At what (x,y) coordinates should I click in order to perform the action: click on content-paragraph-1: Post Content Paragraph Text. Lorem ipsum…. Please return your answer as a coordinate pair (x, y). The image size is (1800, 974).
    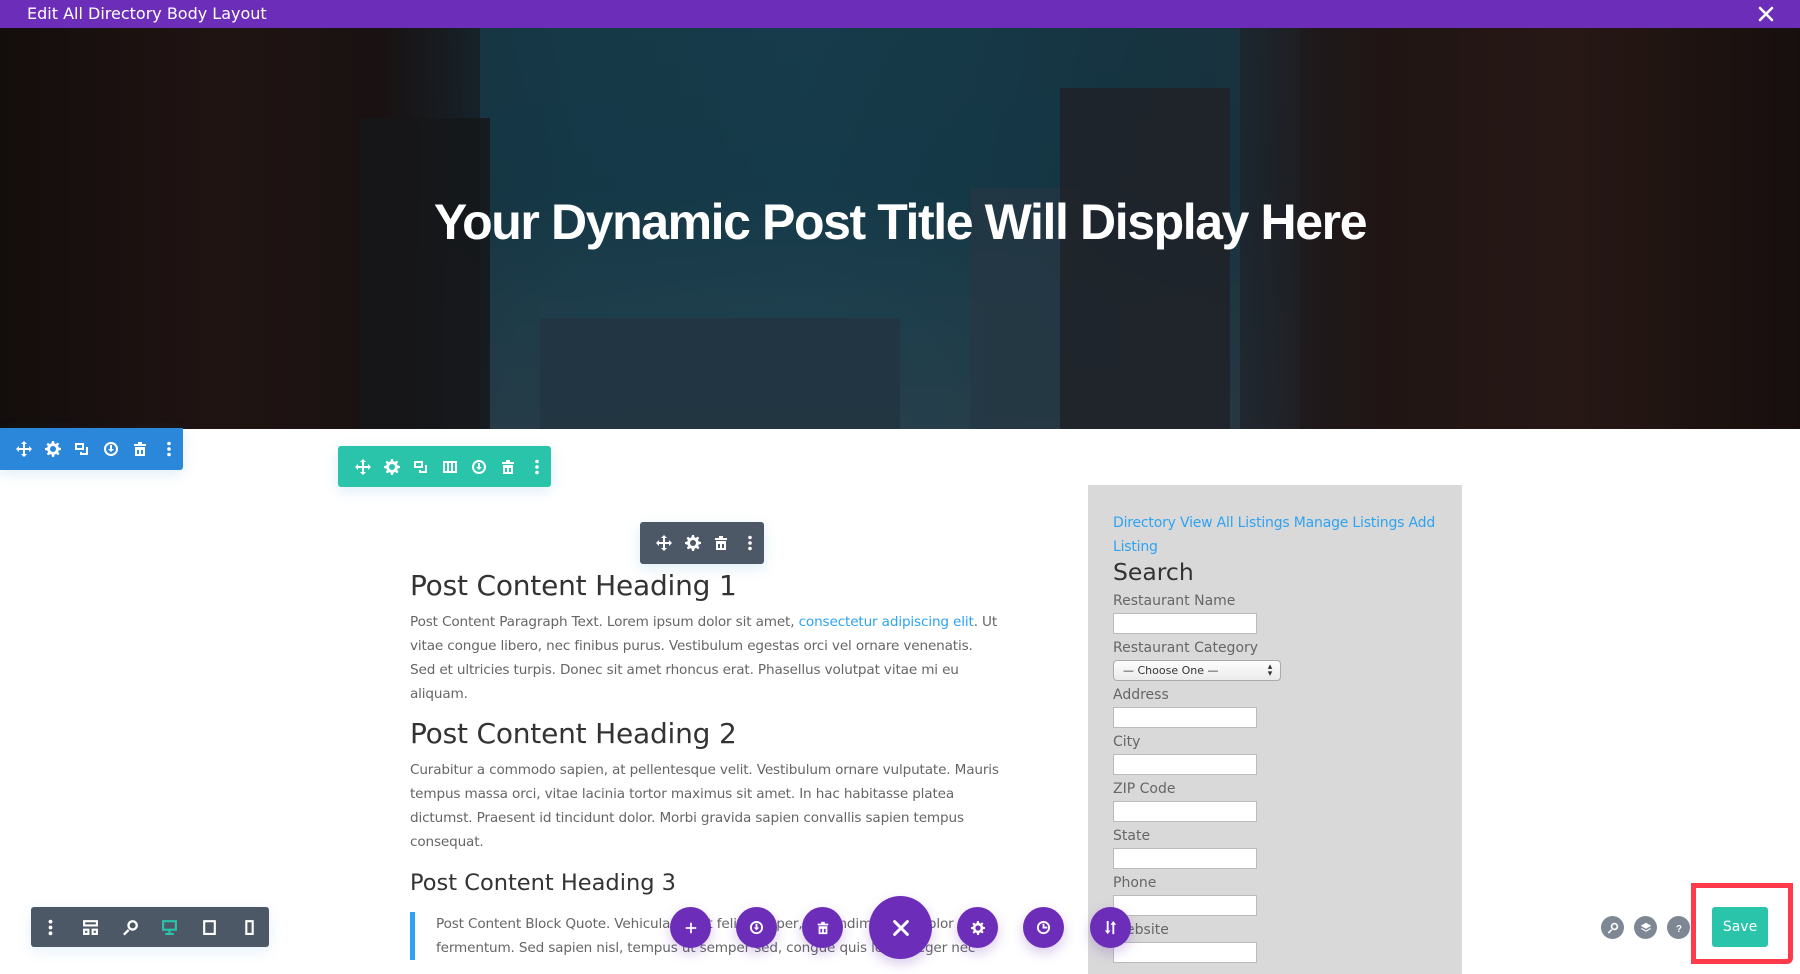
    Looking at the image, I should click on (705, 658).